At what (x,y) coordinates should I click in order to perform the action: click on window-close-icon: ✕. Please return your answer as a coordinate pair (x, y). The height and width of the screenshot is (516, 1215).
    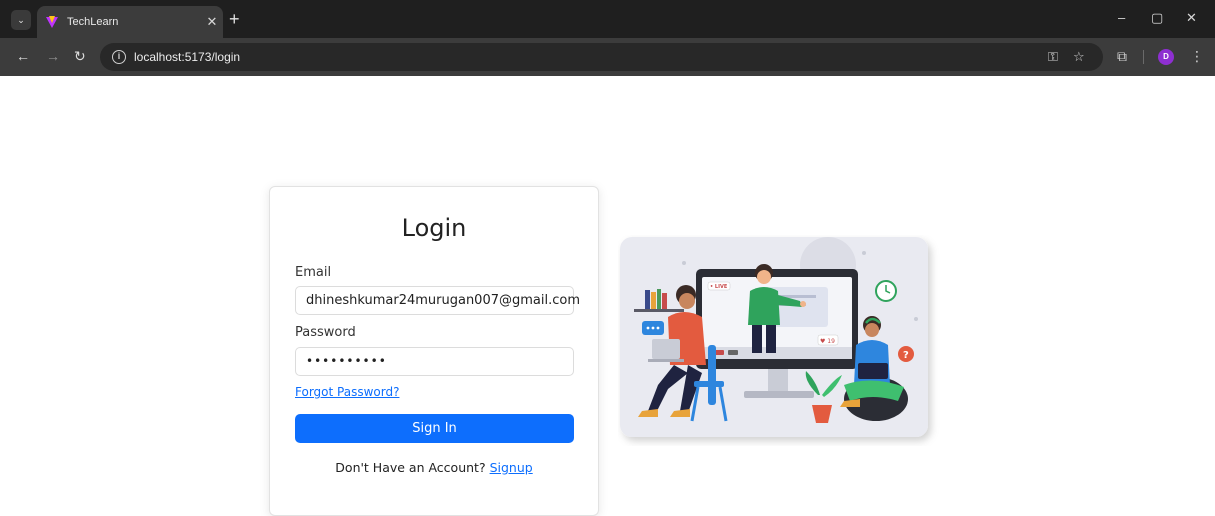
    Looking at the image, I should click on (1191, 18).